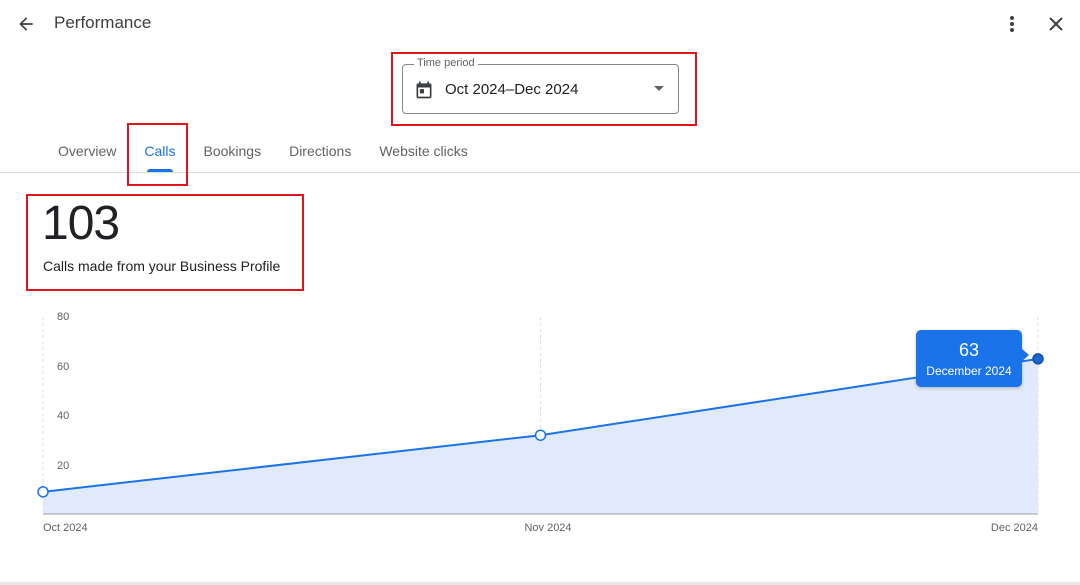  I want to click on more-options-button, so click(1012, 24).